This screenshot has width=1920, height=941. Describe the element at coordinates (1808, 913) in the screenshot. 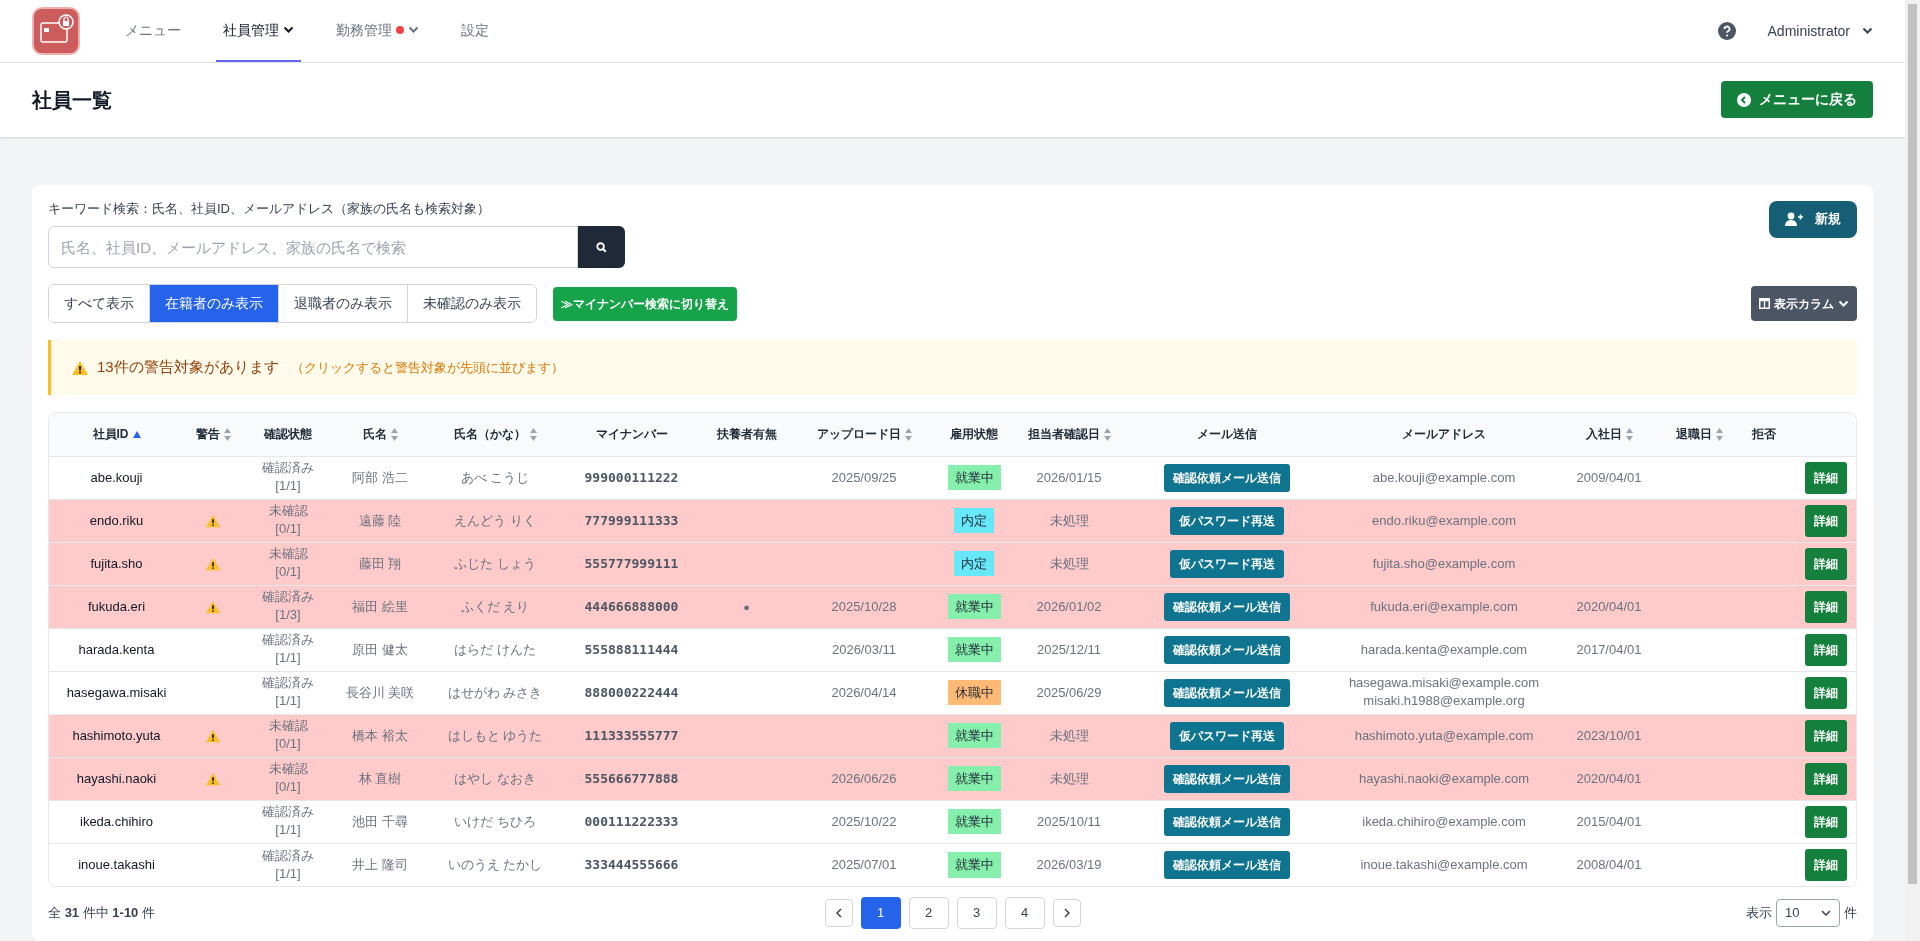

I see `page-size-select: 10` at that location.